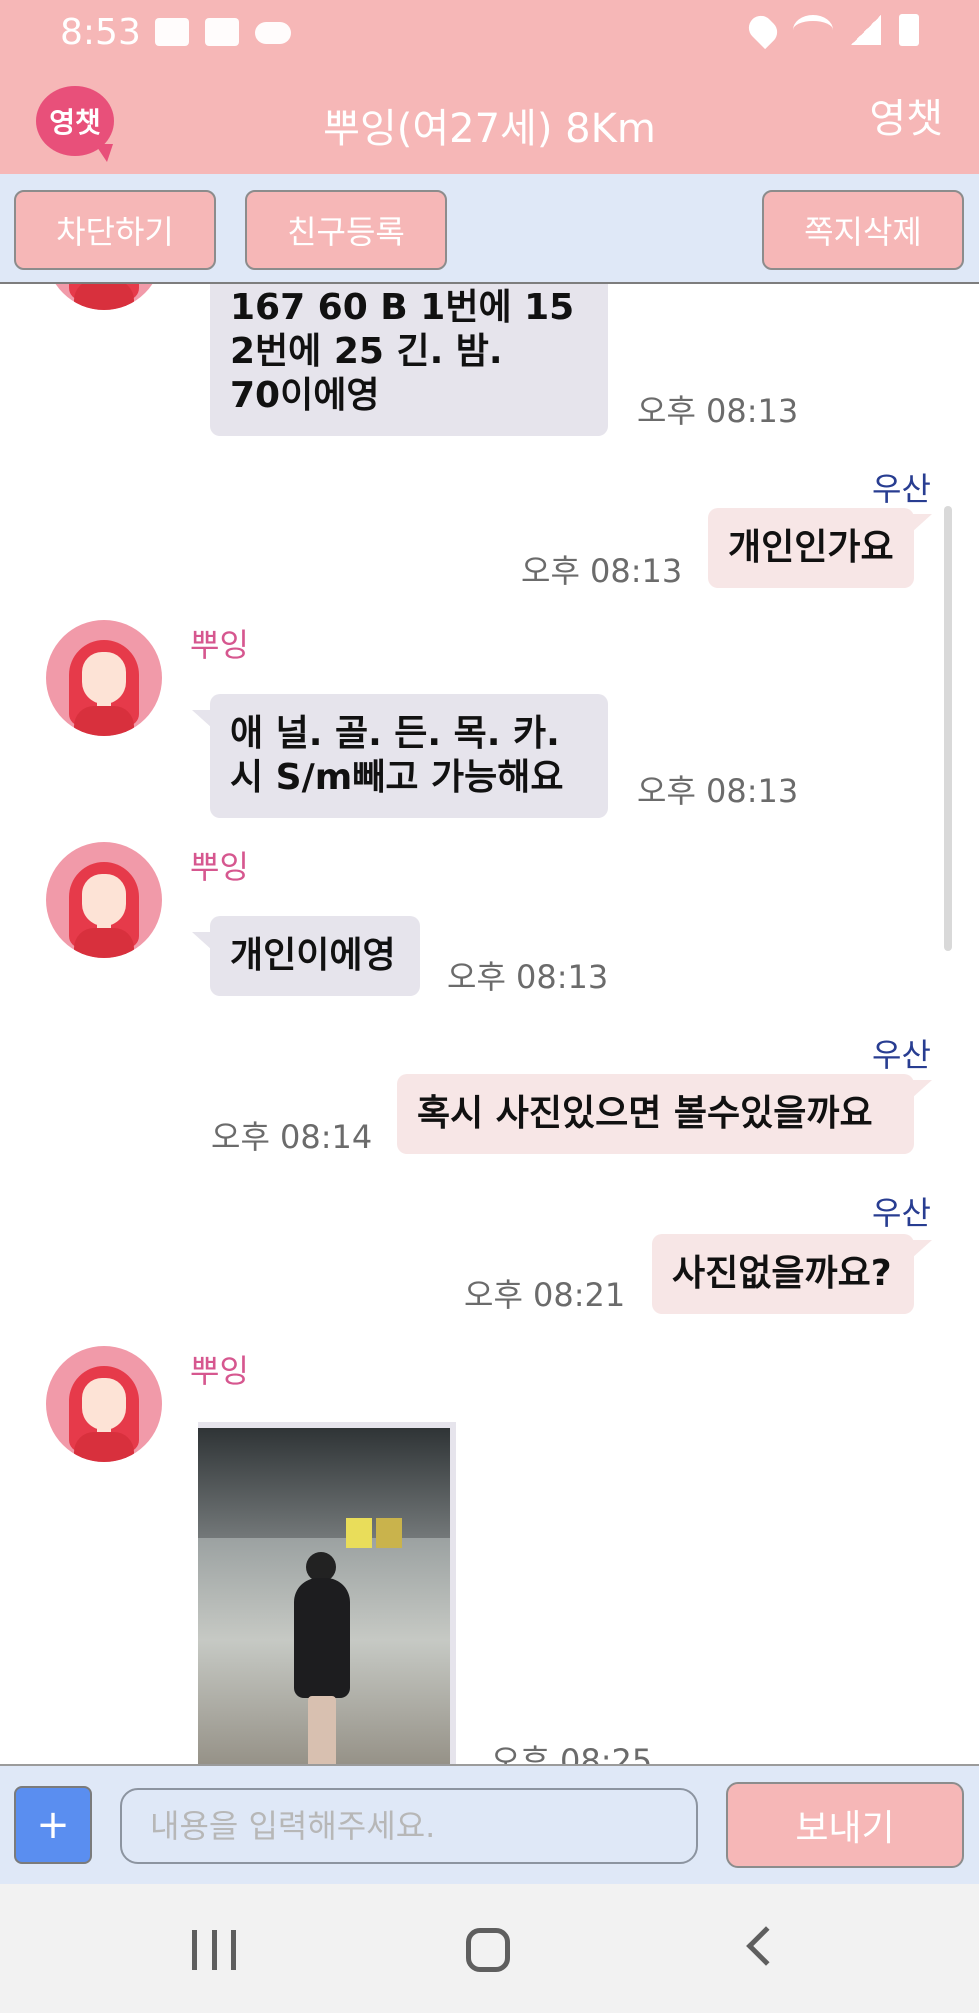 This screenshot has width=979, height=2013. What do you see at coordinates (572, 1753) in the screenshot?
I see `message-time: 오후 08:25` at bounding box center [572, 1753].